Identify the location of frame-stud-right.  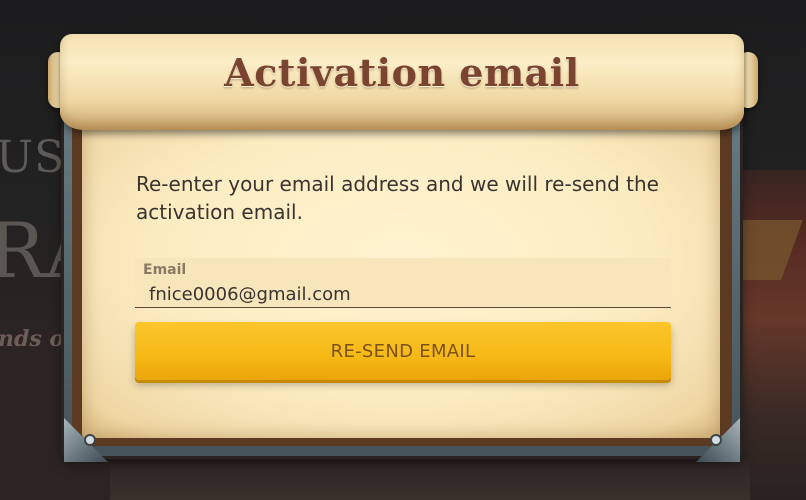
(716, 440).